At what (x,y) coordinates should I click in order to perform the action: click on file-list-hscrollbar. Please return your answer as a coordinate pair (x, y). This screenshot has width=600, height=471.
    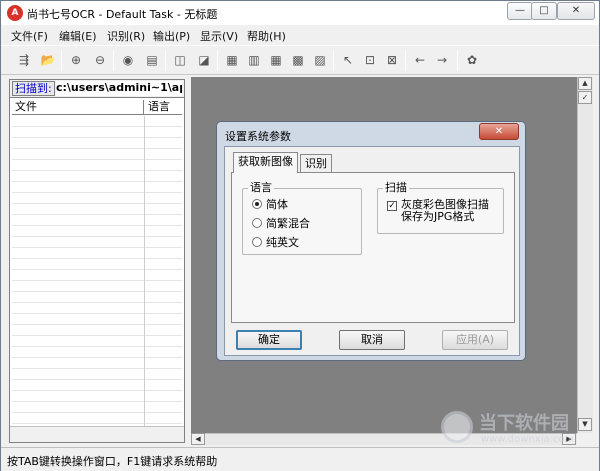
    Looking at the image, I should click on (97, 434).